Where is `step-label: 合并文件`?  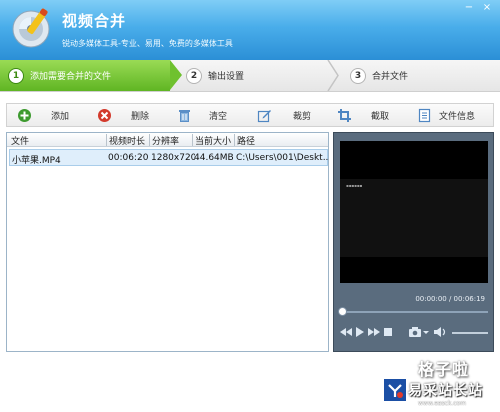
step-label: 合并文件 is located at coordinates (390, 77).